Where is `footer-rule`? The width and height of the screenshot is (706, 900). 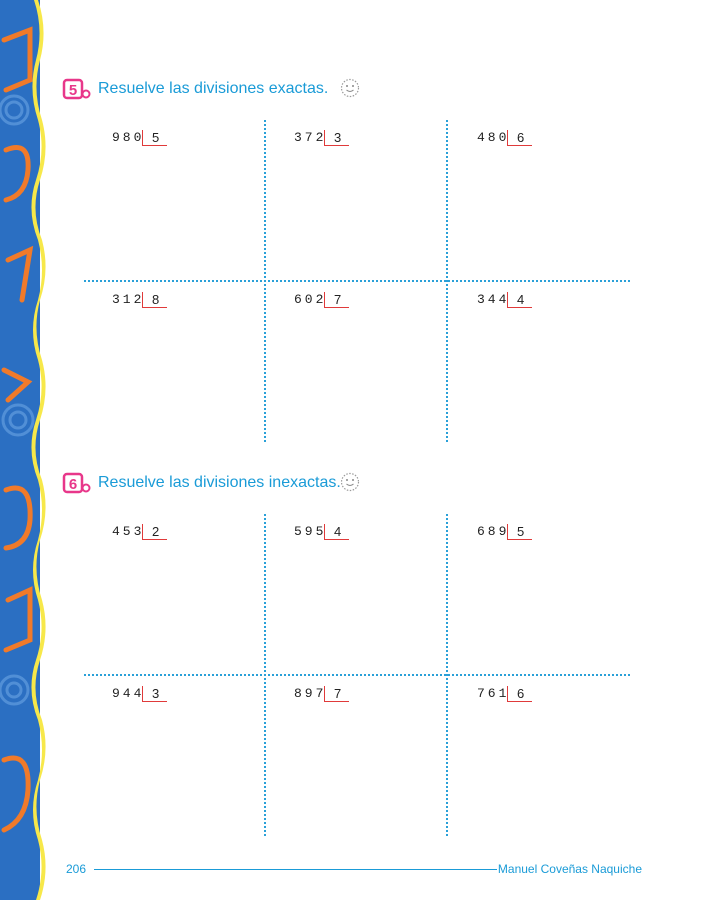 footer-rule is located at coordinates (295, 869).